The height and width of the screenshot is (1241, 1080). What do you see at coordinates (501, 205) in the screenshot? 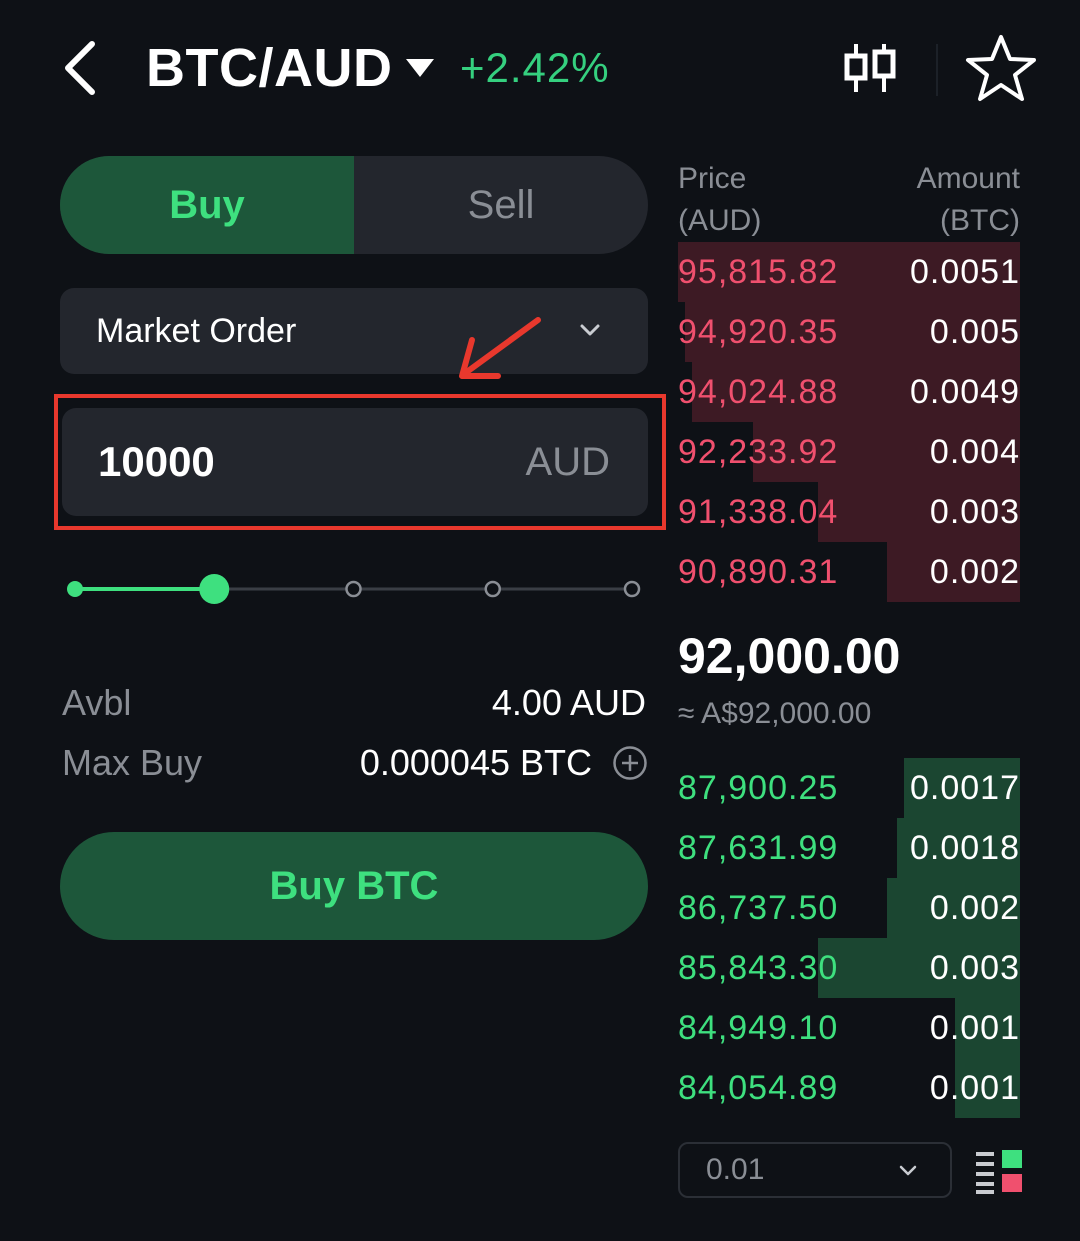
I see `tab-sell: Sell` at bounding box center [501, 205].